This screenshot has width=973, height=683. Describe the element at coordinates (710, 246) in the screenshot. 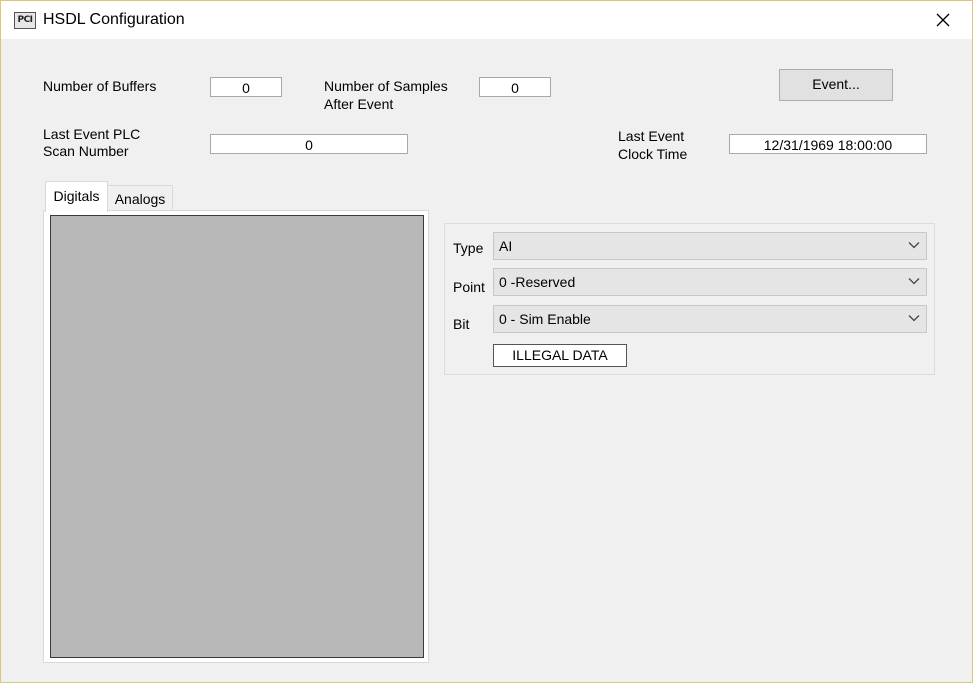

I see `type-dropdown: AI` at that location.